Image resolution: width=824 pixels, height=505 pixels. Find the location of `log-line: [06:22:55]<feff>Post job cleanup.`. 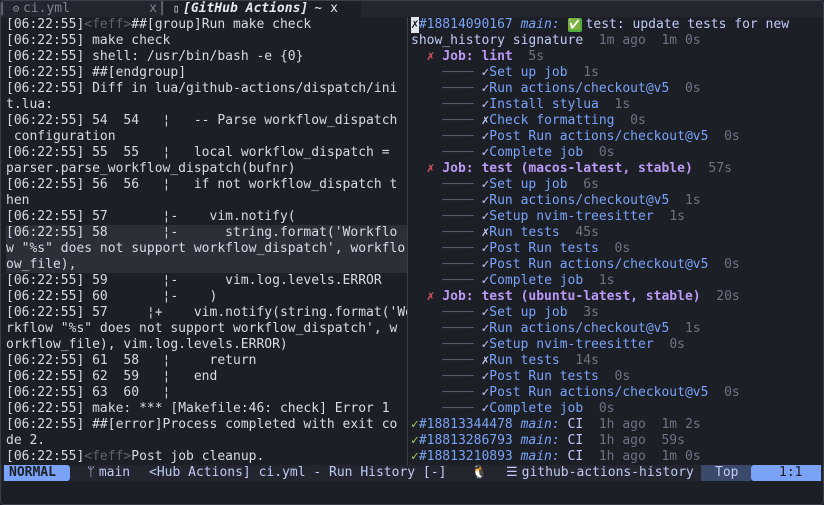

log-line: [06:22:55]<feff>Post job cleanup. is located at coordinates (206, 457).